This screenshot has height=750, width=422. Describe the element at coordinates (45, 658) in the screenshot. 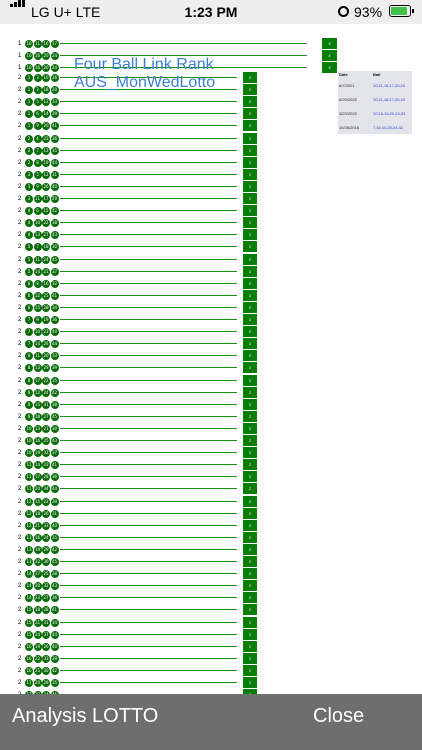

I see `ball-group: 16 22 33 39` at that location.